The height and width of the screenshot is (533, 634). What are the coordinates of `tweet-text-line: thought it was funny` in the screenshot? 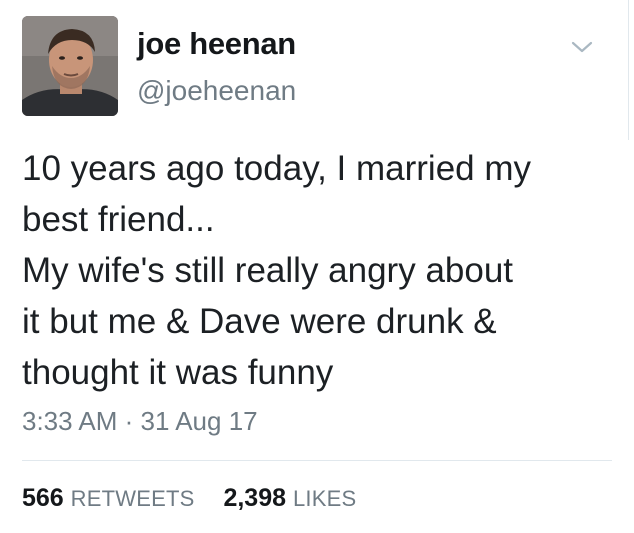 It's located at (178, 372).